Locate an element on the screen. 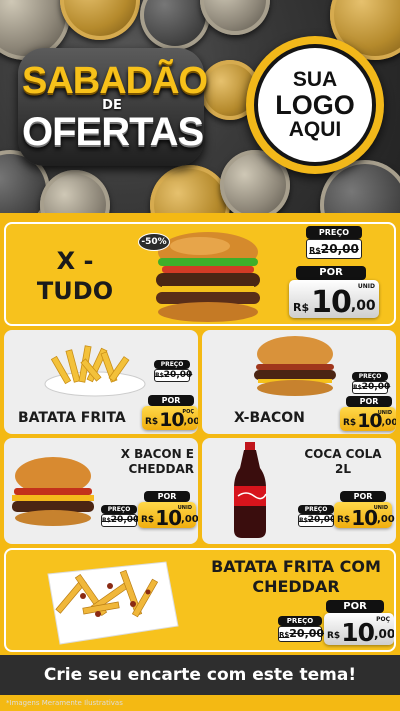  product-name: BATATA FRITA is located at coordinates (72, 418).